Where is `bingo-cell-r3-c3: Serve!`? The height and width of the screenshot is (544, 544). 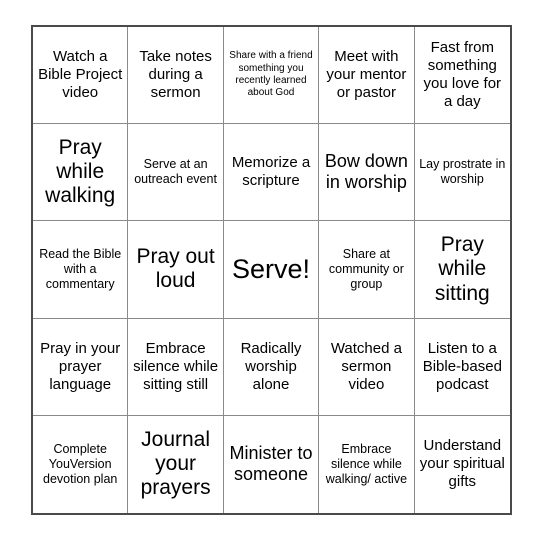 bingo-cell-r3-c3: Serve! is located at coordinates (271, 270).